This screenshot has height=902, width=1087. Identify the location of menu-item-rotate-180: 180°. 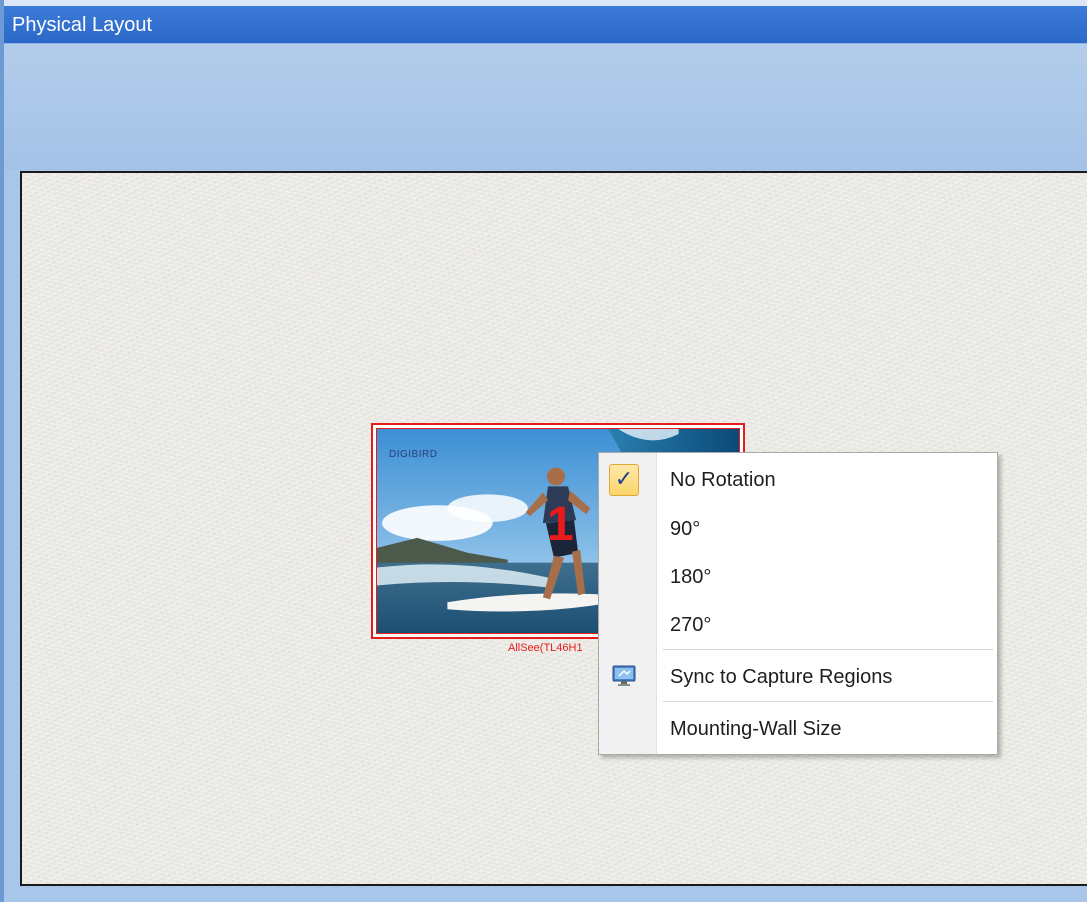
(798, 577).